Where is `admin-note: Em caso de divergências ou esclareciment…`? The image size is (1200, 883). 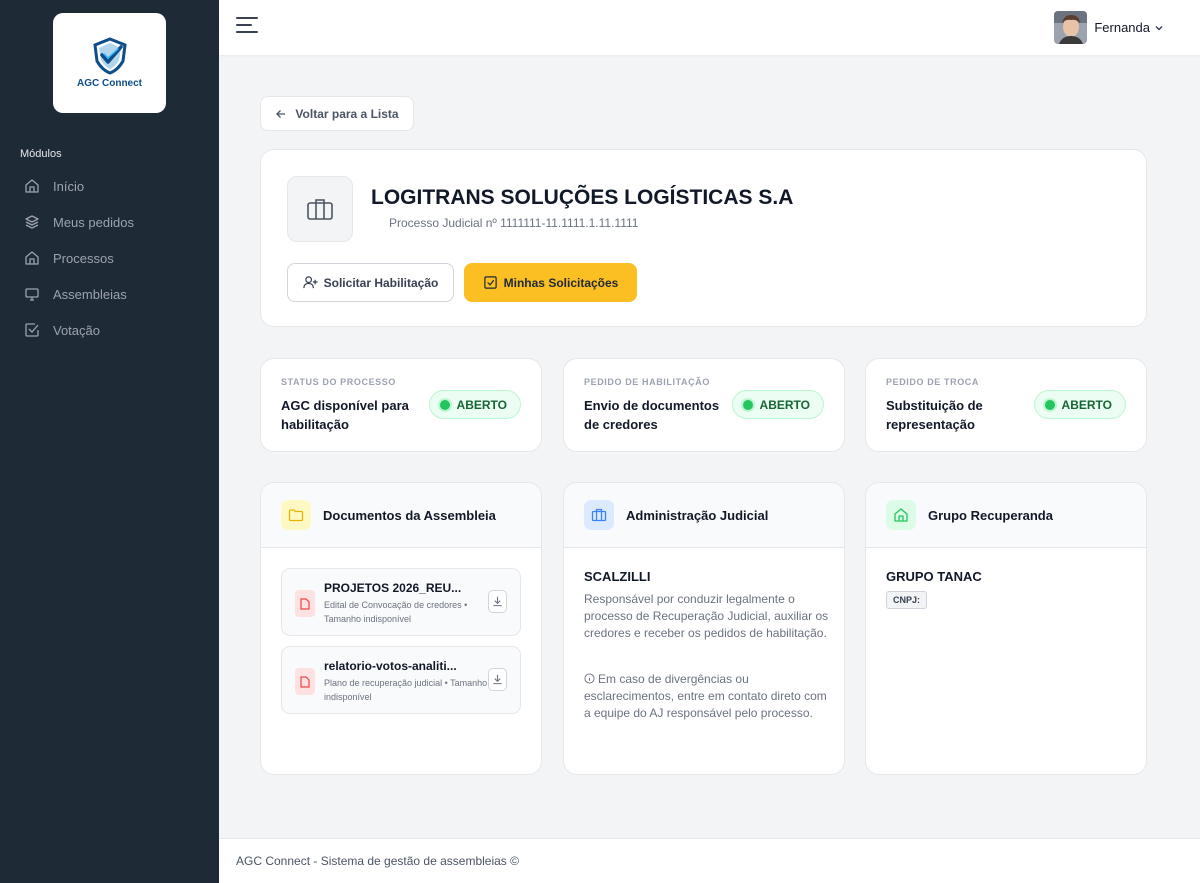 admin-note: Em caso de divergências ou esclareciment… is located at coordinates (709, 696).